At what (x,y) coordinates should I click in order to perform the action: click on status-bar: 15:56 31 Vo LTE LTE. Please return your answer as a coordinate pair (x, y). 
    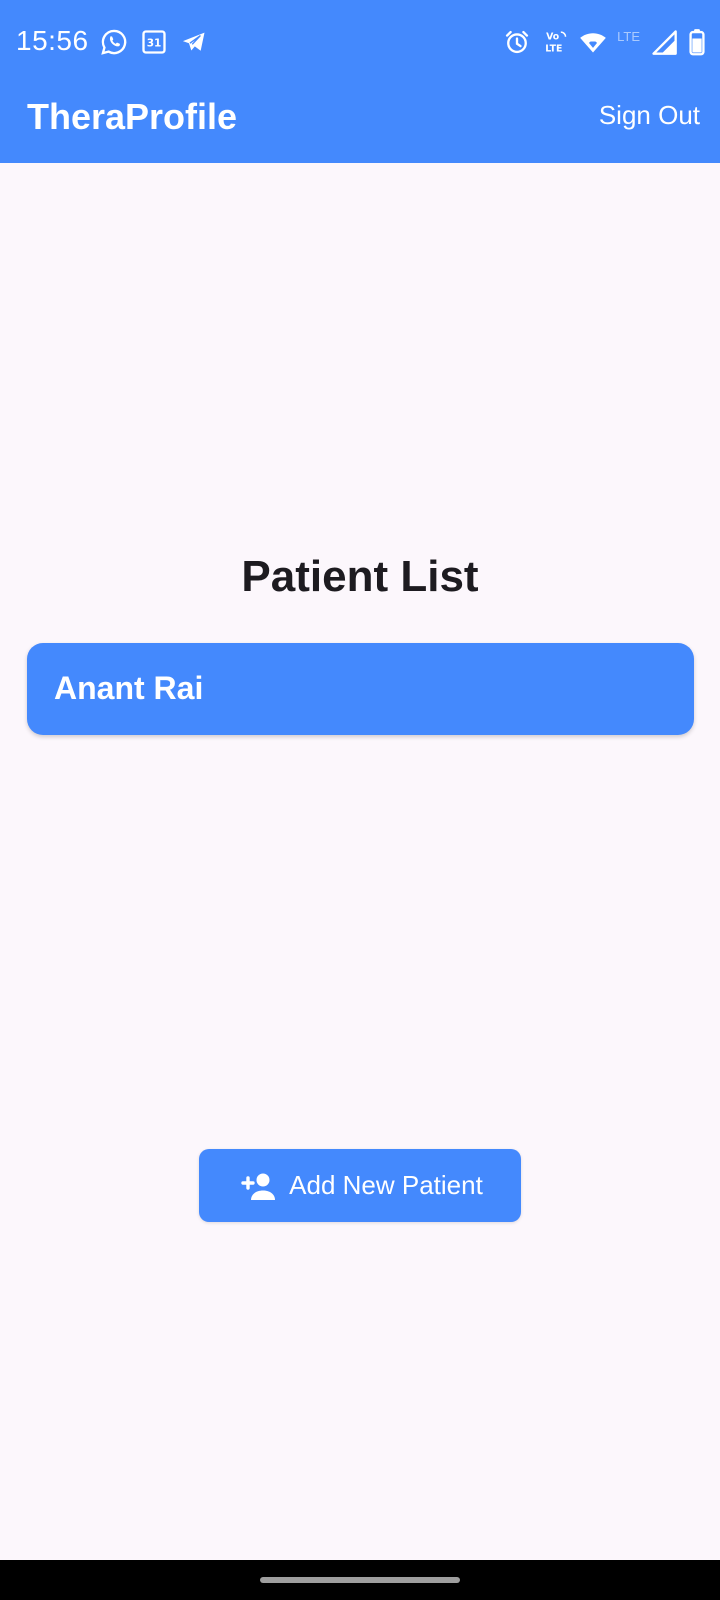
    Looking at the image, I should click on (360, 41).